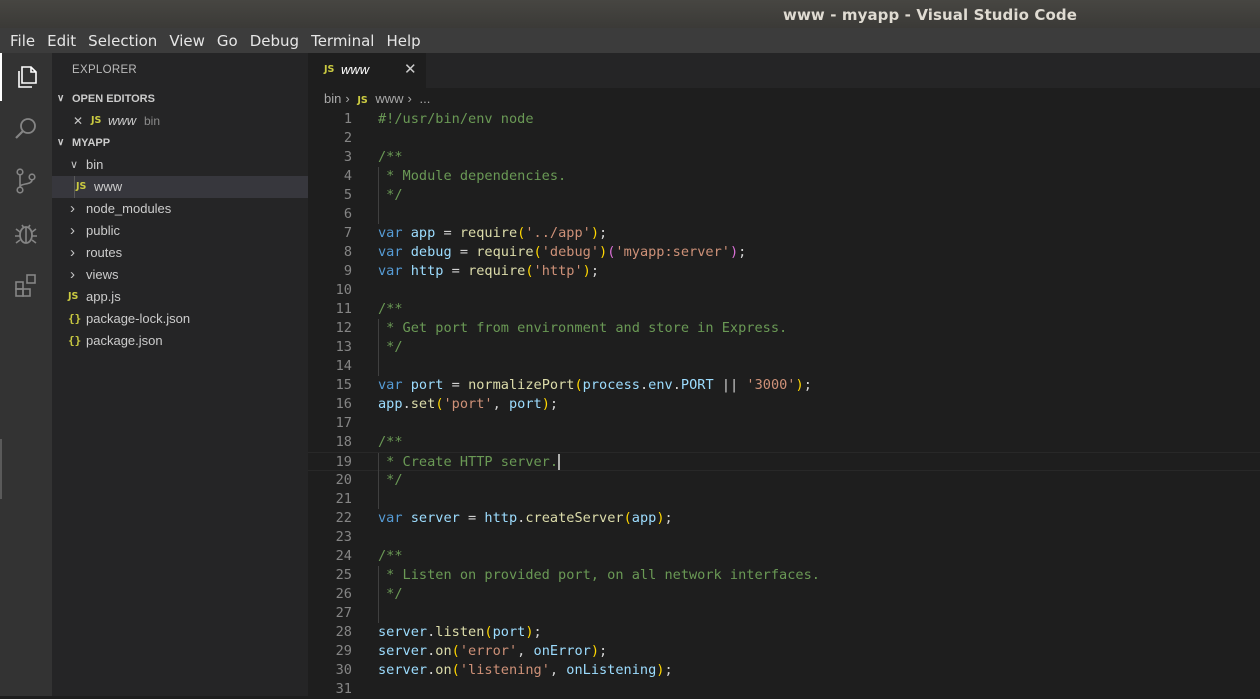  Describe the element at coordinates (378, 366) in the screenshot. I see `indent-guide` at that location.